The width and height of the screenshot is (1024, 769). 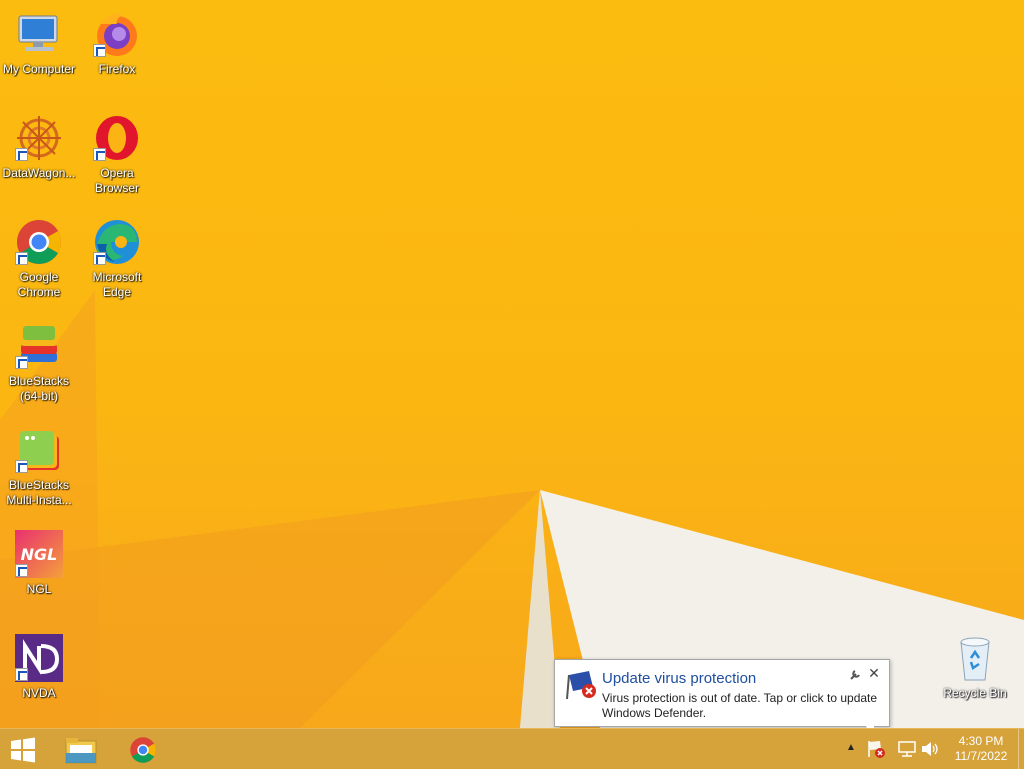 What do you see at coordinates (907, 749) in the screenshot?
I see `network-icon` at bounding box center [907, 749].